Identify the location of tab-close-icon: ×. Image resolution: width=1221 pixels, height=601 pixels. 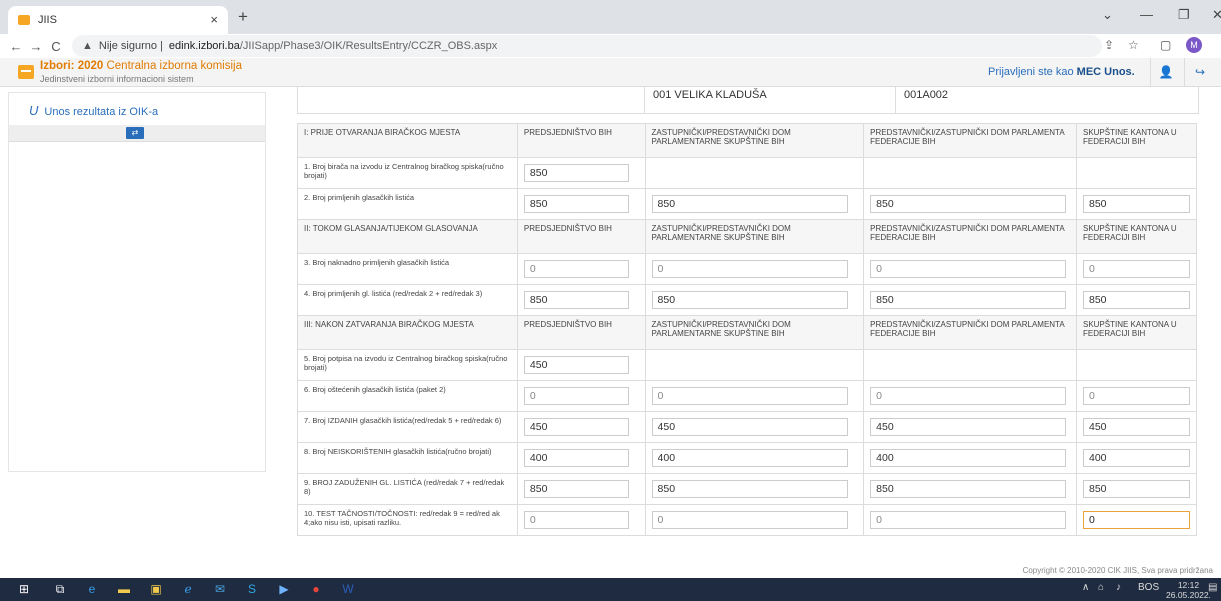
(214, 19).